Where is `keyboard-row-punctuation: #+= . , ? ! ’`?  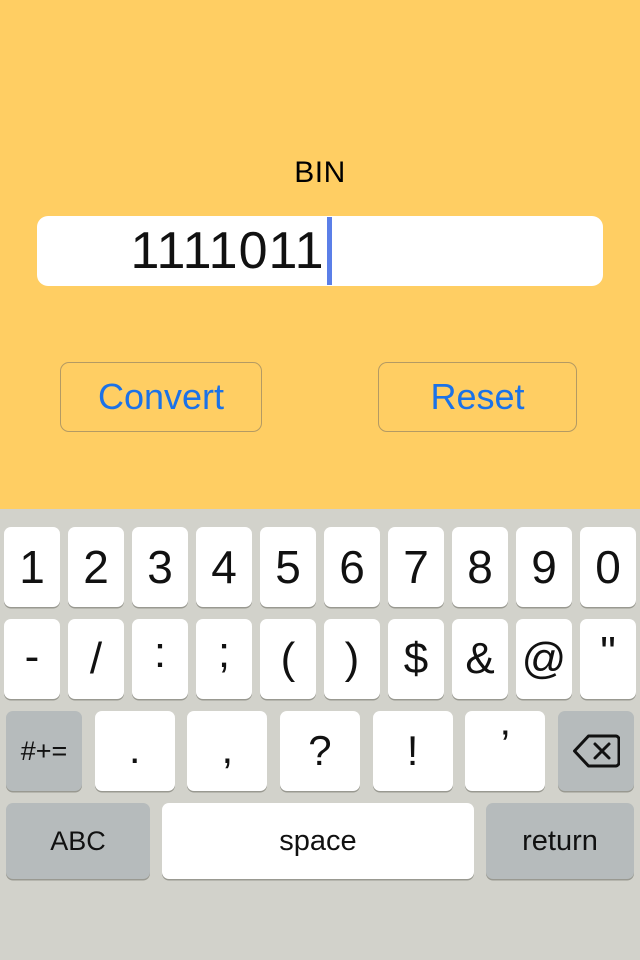 keyboard-row-punctuation: #+= . , ? ! ’ is located at coordinates (320, 751).